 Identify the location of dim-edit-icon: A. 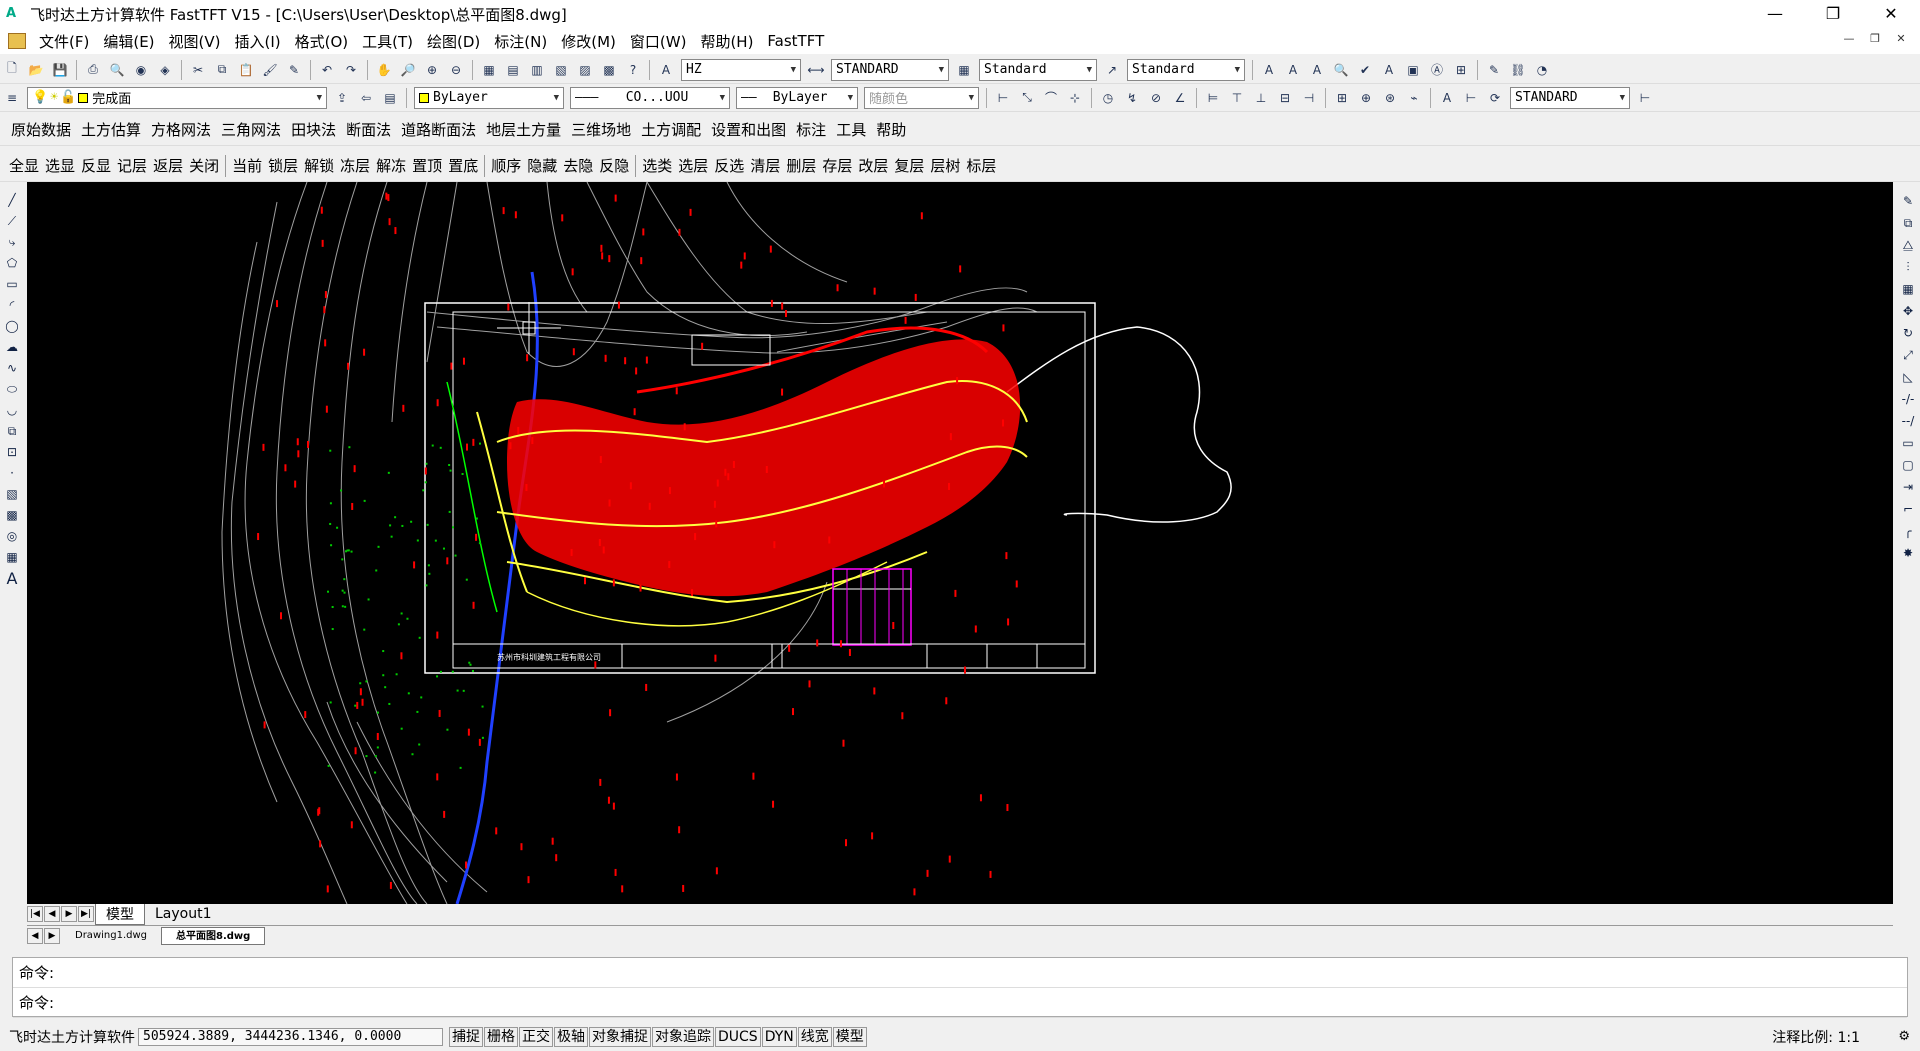
(1447, 98).